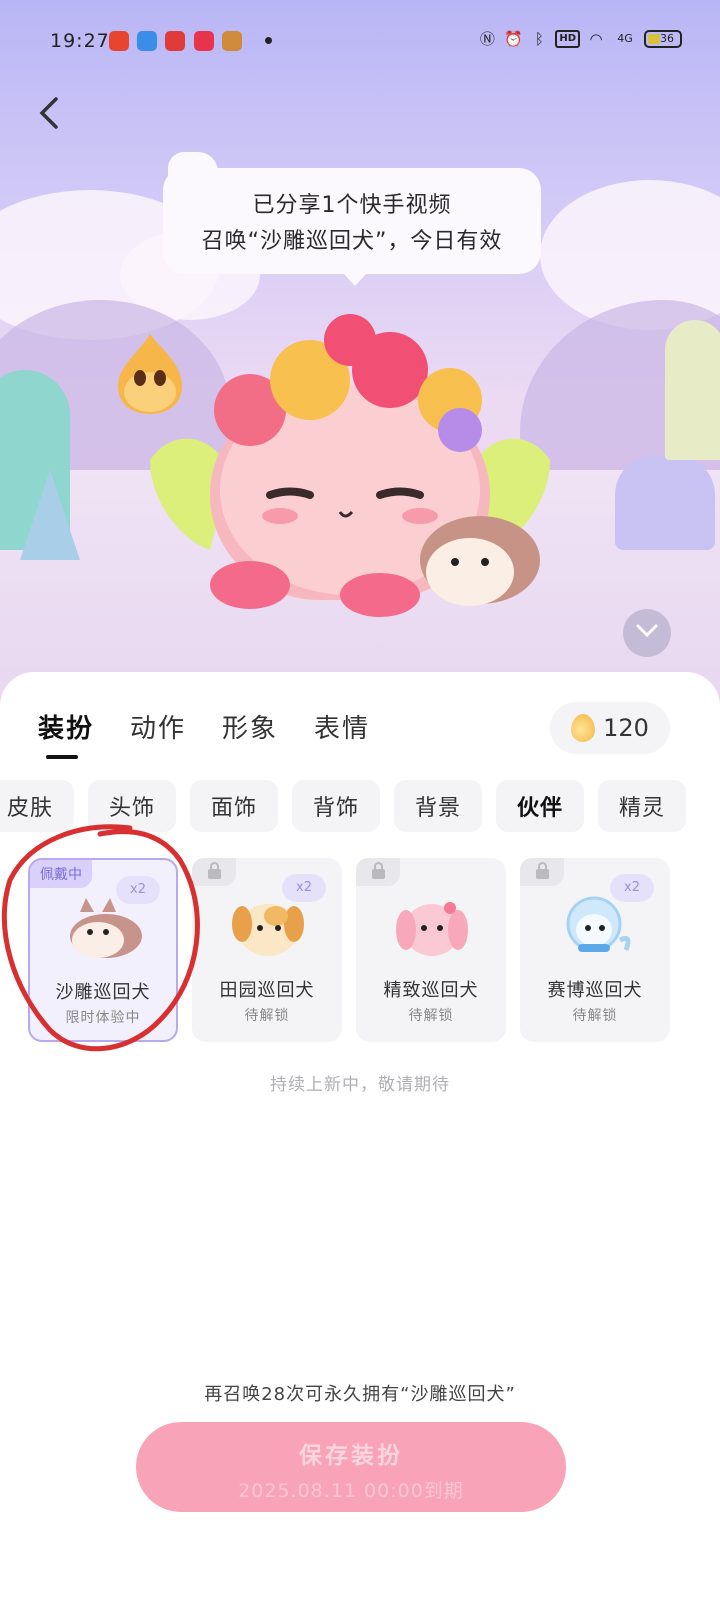  Describe the element at coordinates (158, 733) in the screenshot. I see `tab-actions: 动作` at that location.